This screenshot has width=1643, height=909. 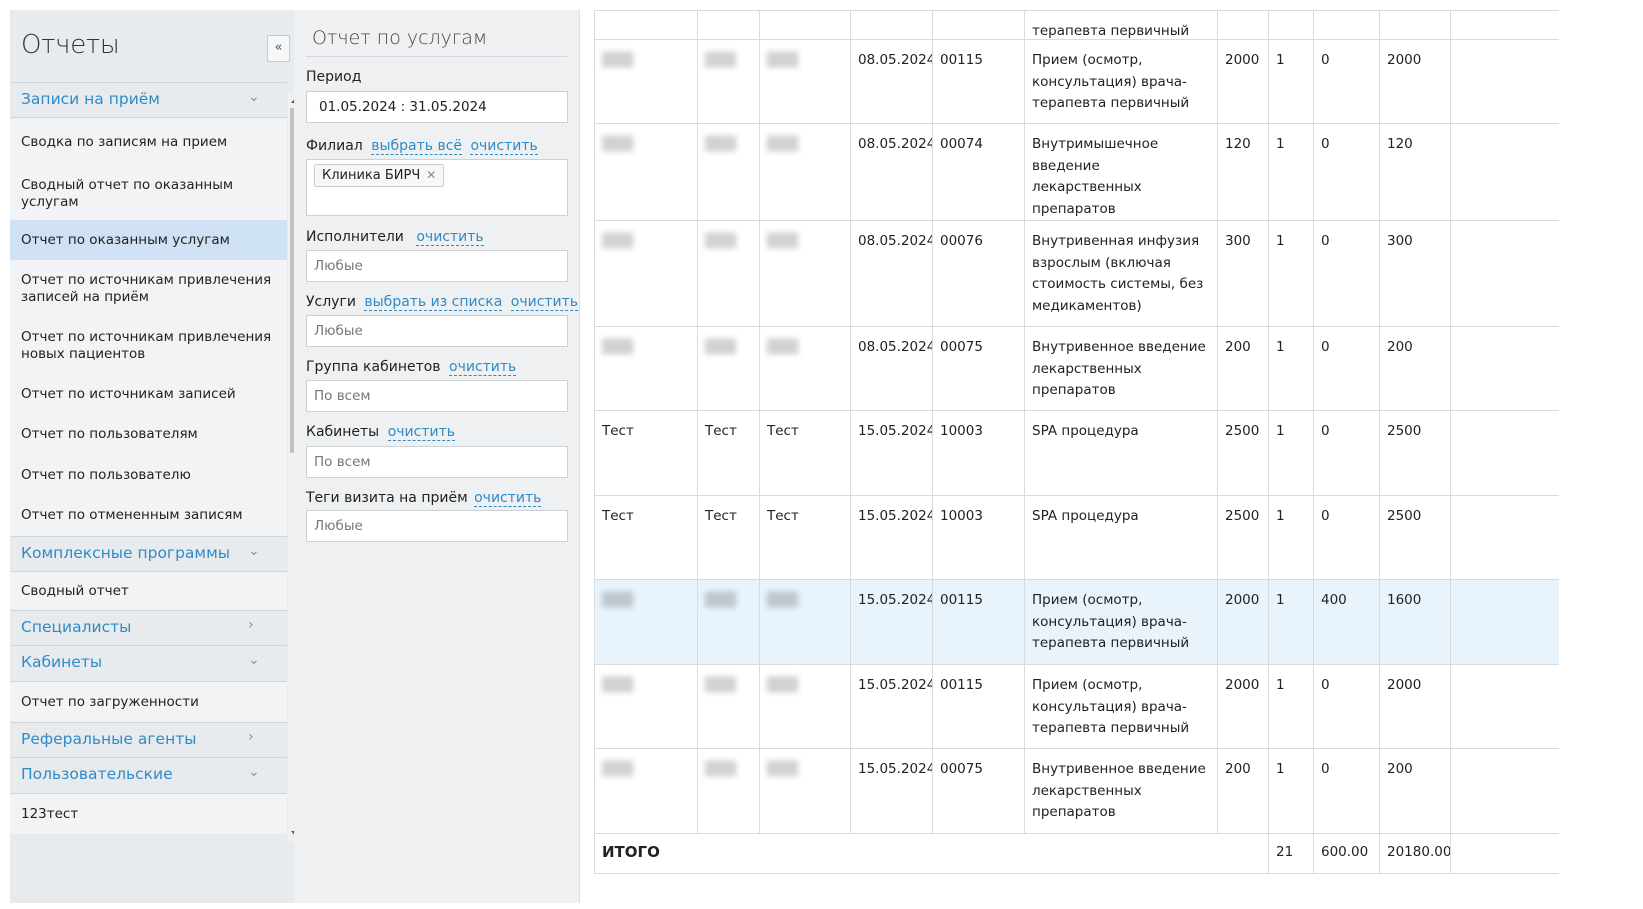 I want to click on branch-select-all-link: выбрать всё, so click(x=417, y=146).